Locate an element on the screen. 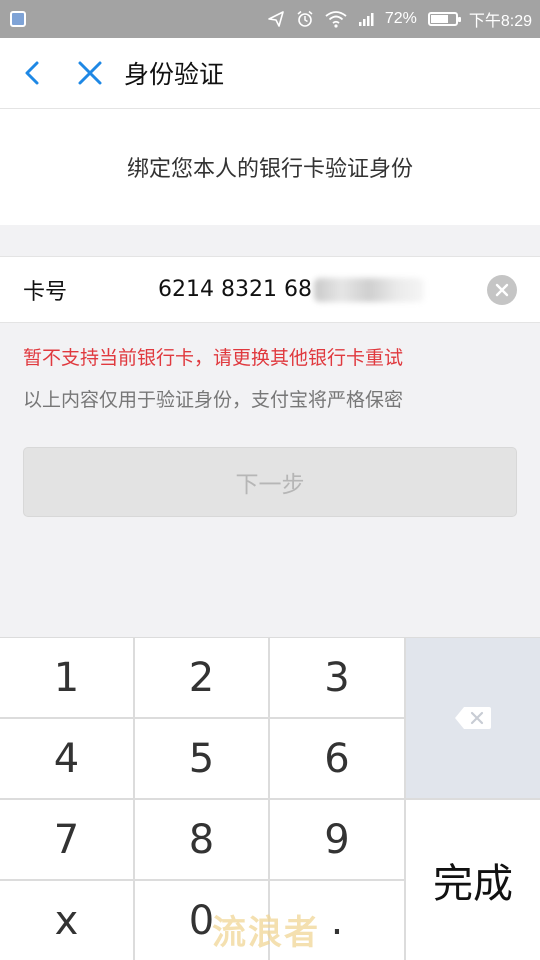 The image size is (540, 960). chevron-left-icon is located at coordinates (32, 73).